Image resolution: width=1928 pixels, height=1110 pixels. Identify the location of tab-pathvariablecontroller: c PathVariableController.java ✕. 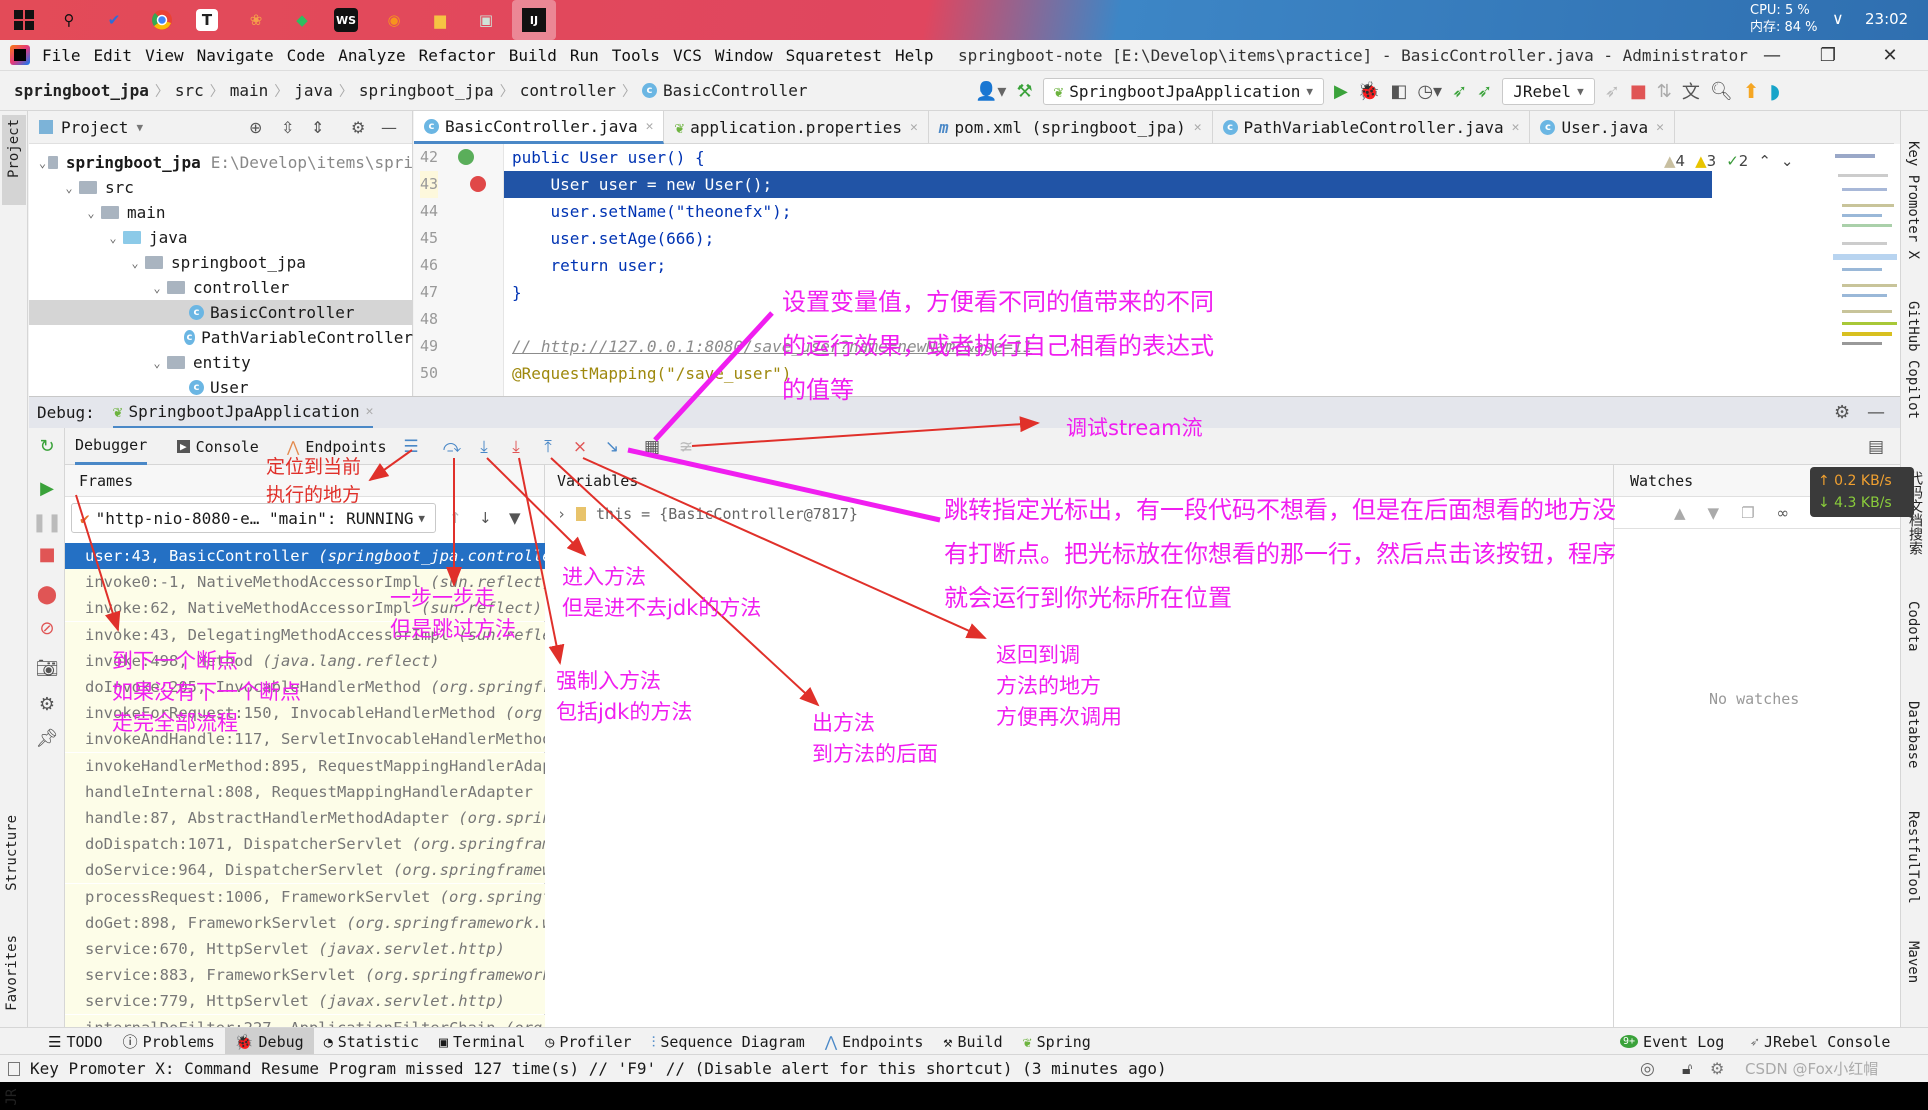
(1372, 127).